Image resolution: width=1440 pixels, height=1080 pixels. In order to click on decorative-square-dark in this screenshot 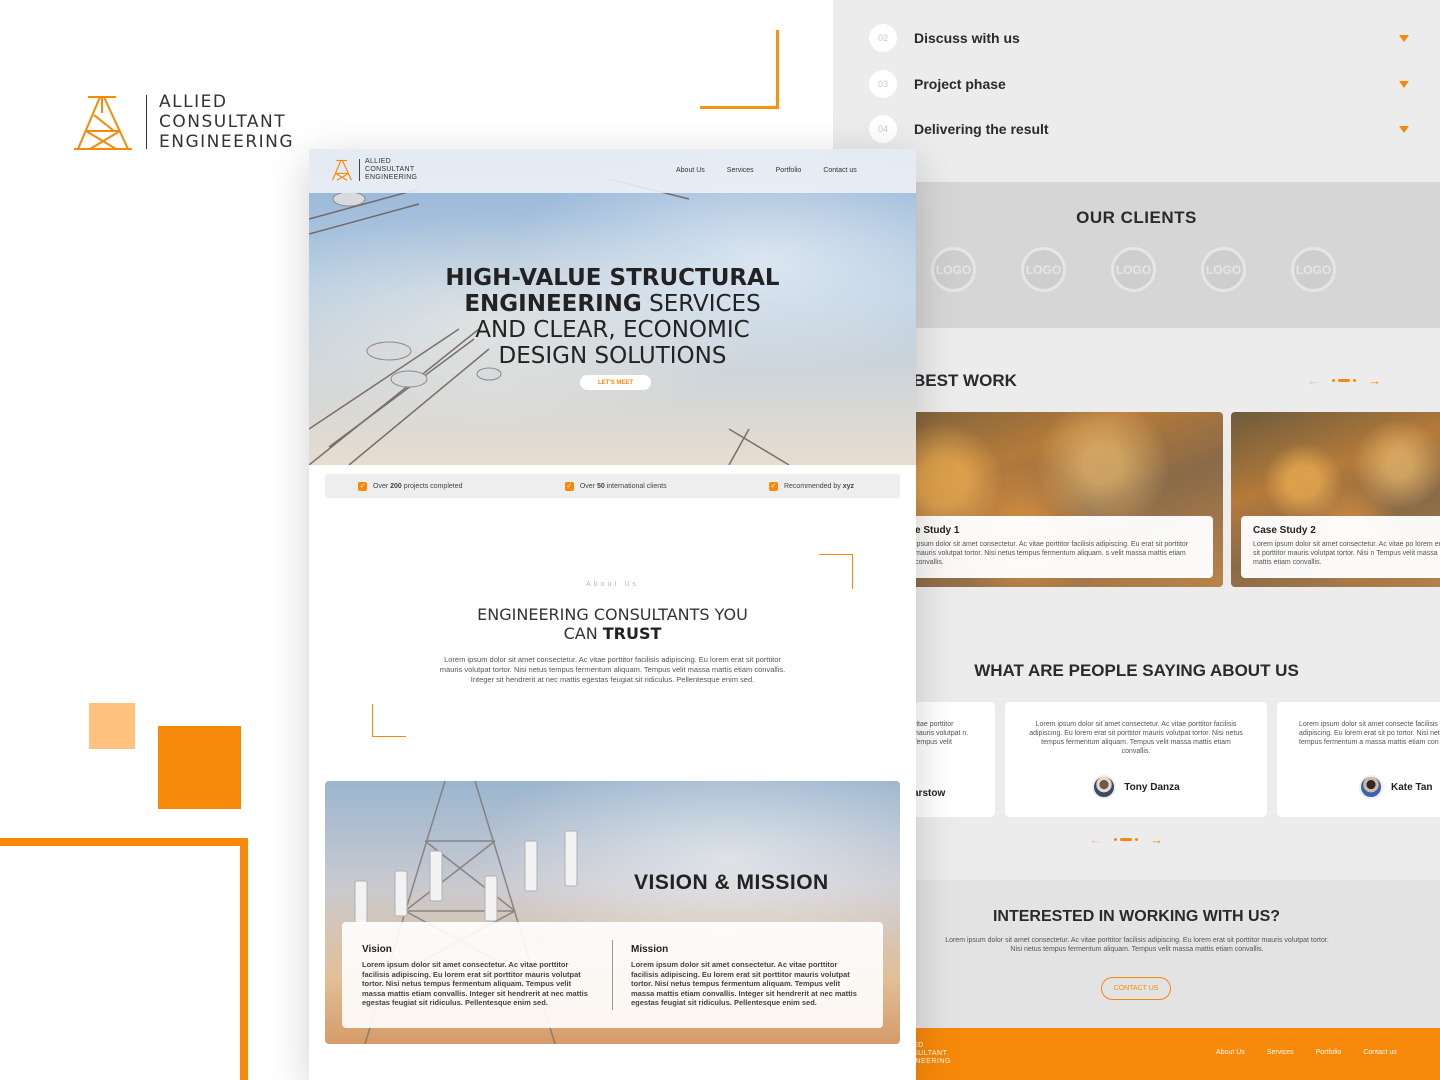, I will do `click(199, 767)`.